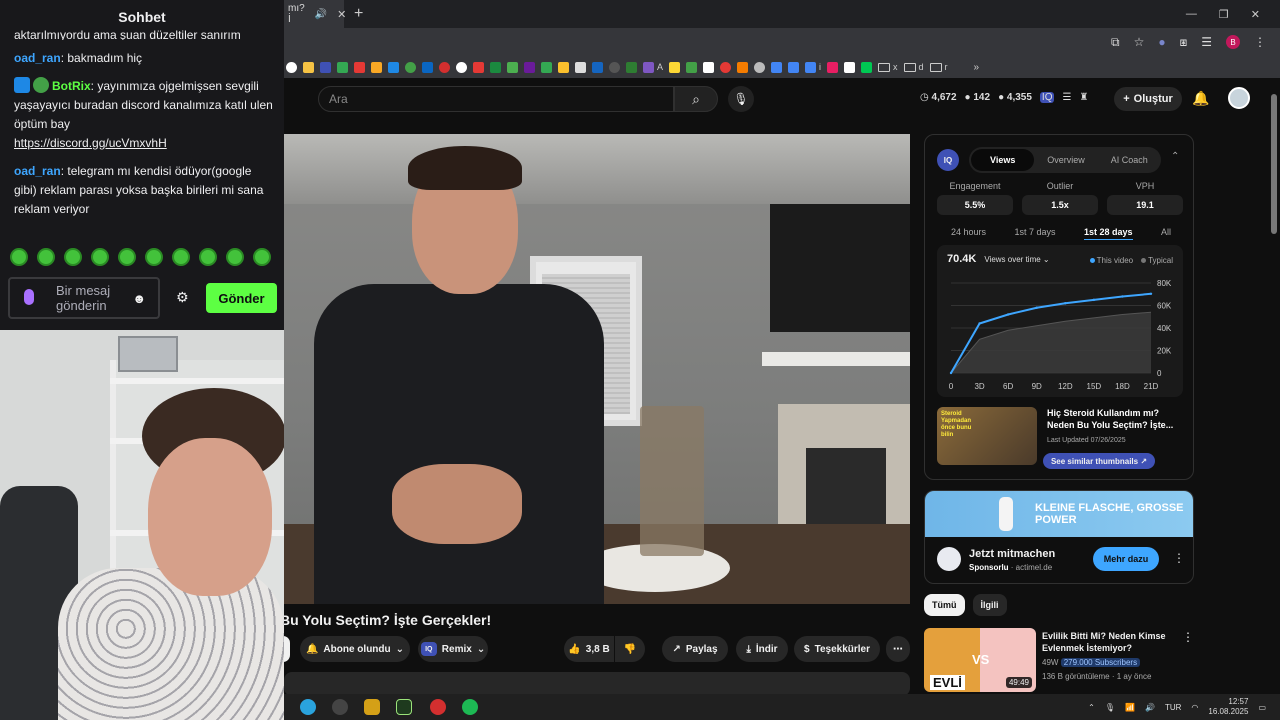 This screenshot has width=1280, height=720. Describe the element at coordinates (837, 649) in the screenshot. I see `thanks-button: $ Teşekkürler` at that location.